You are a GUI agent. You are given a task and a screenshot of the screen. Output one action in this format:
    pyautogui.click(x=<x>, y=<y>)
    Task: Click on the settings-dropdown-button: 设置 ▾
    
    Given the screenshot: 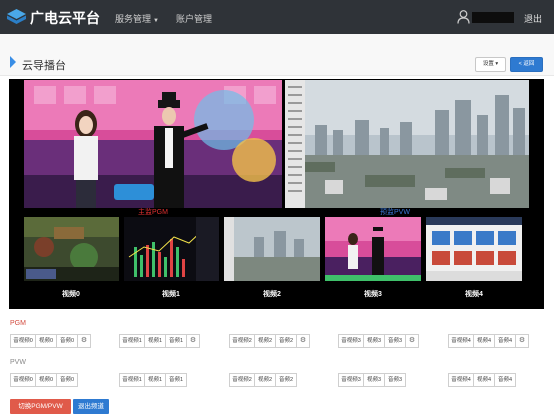 What is the action you would take?
    pyautogui.click(x=490, y=64)
    